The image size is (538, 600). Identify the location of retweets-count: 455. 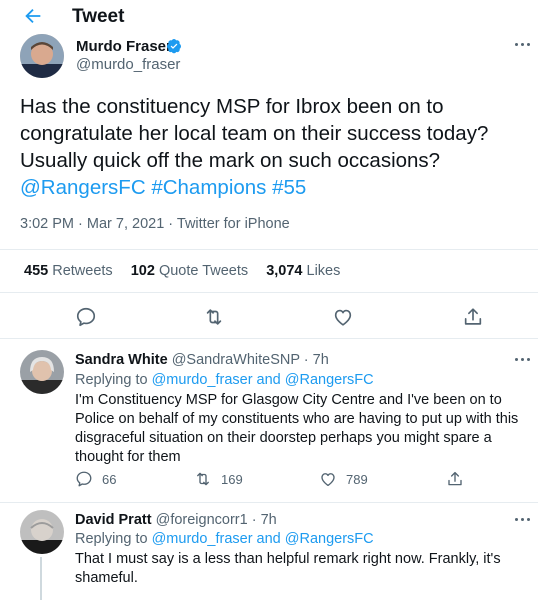
(36, 271).